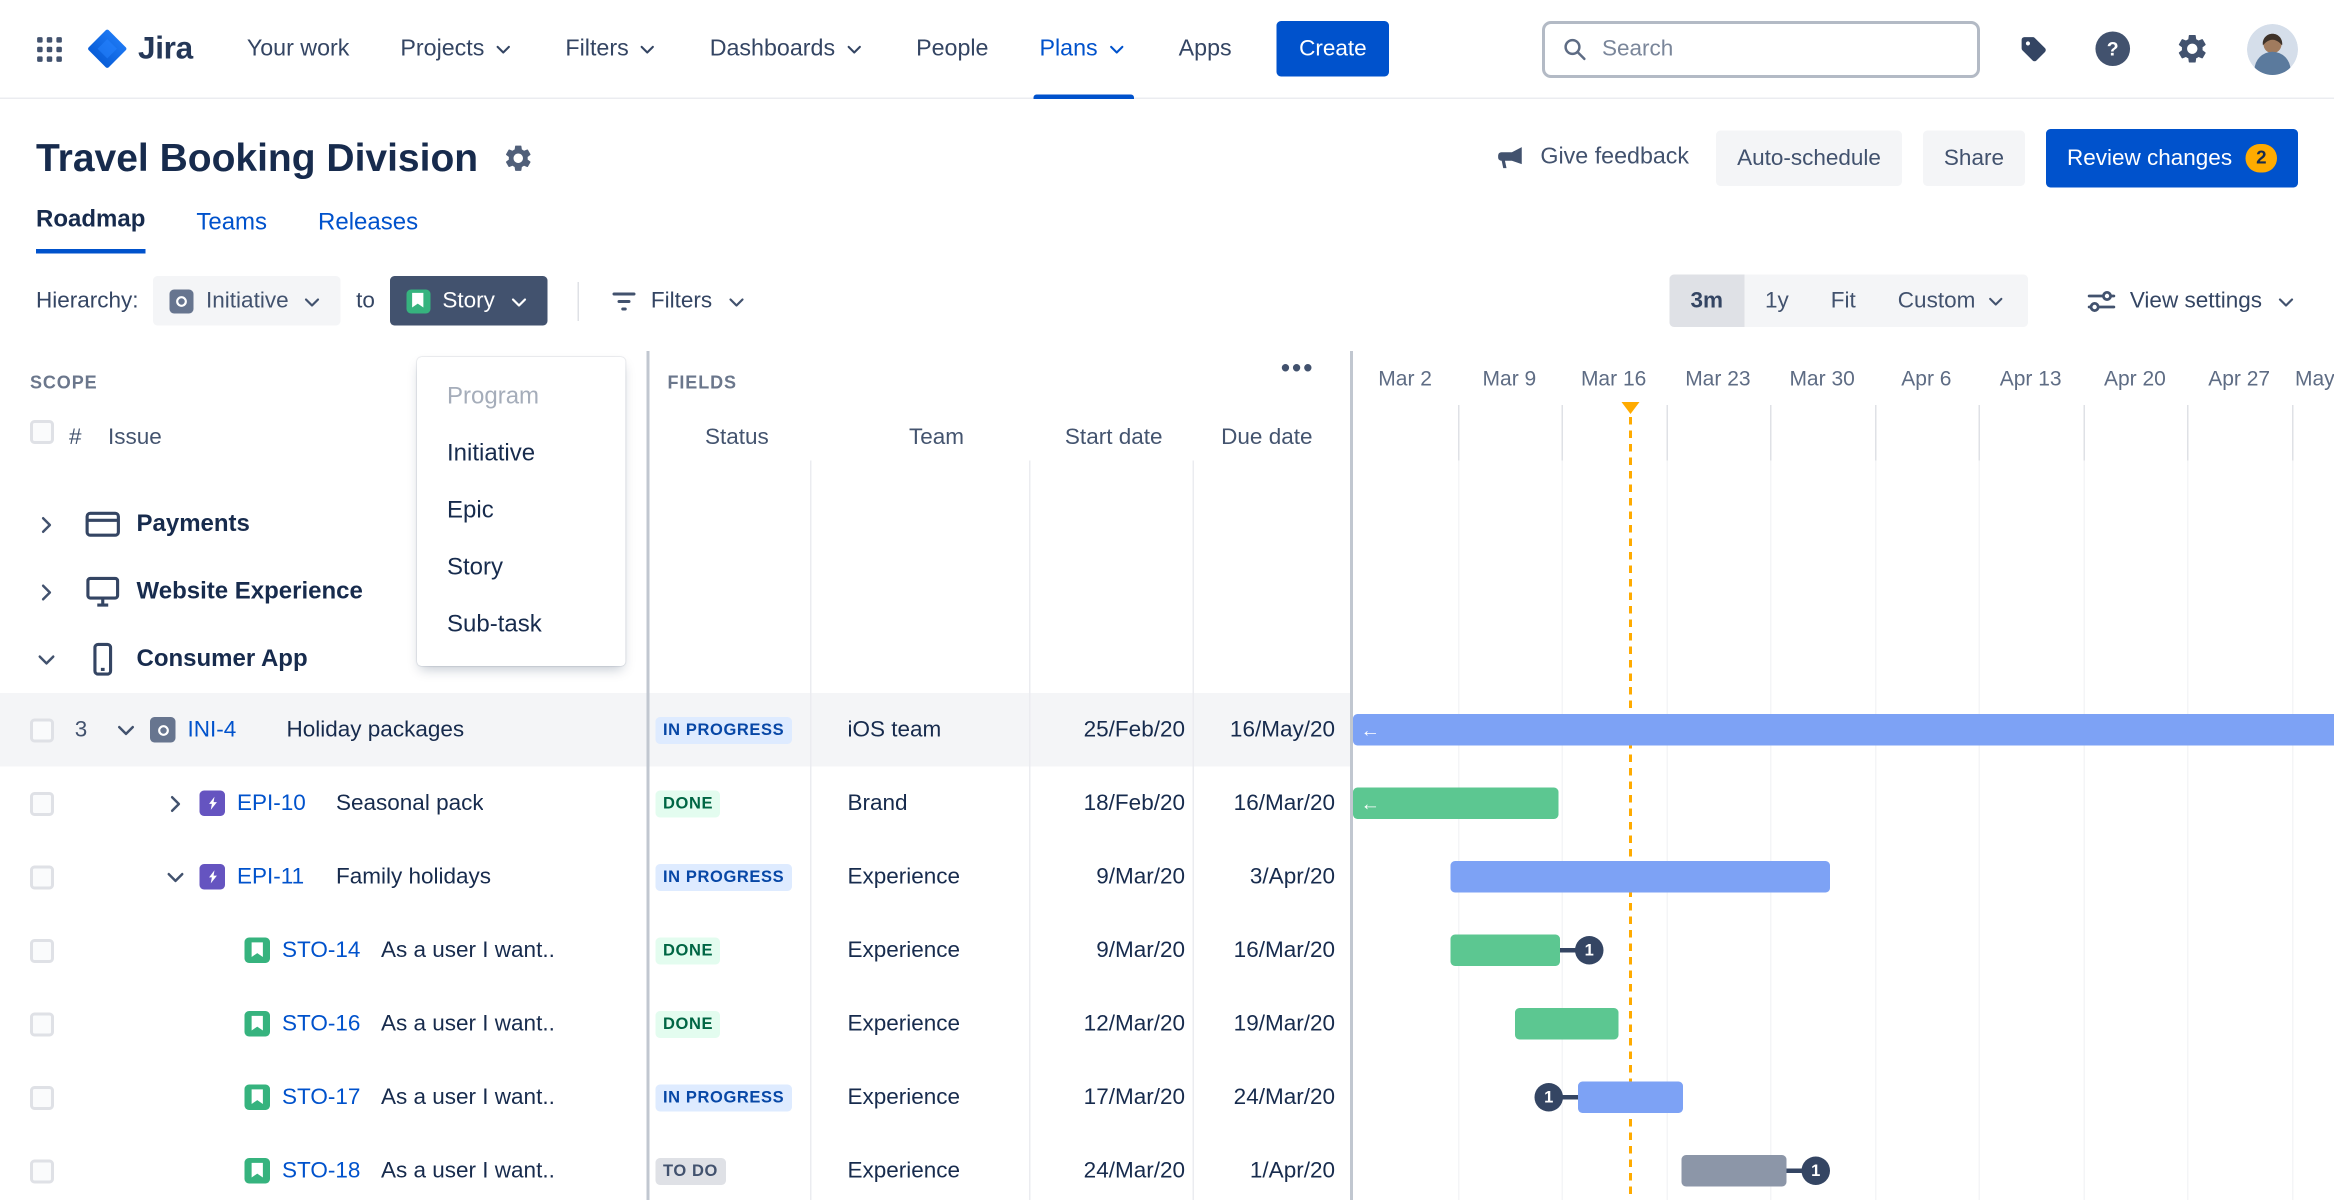 The image size is (2334, 1202). Describe the element at coordinates (1083, 49) in the screenshot. I see `nav-item-plans: Plans` at that location.